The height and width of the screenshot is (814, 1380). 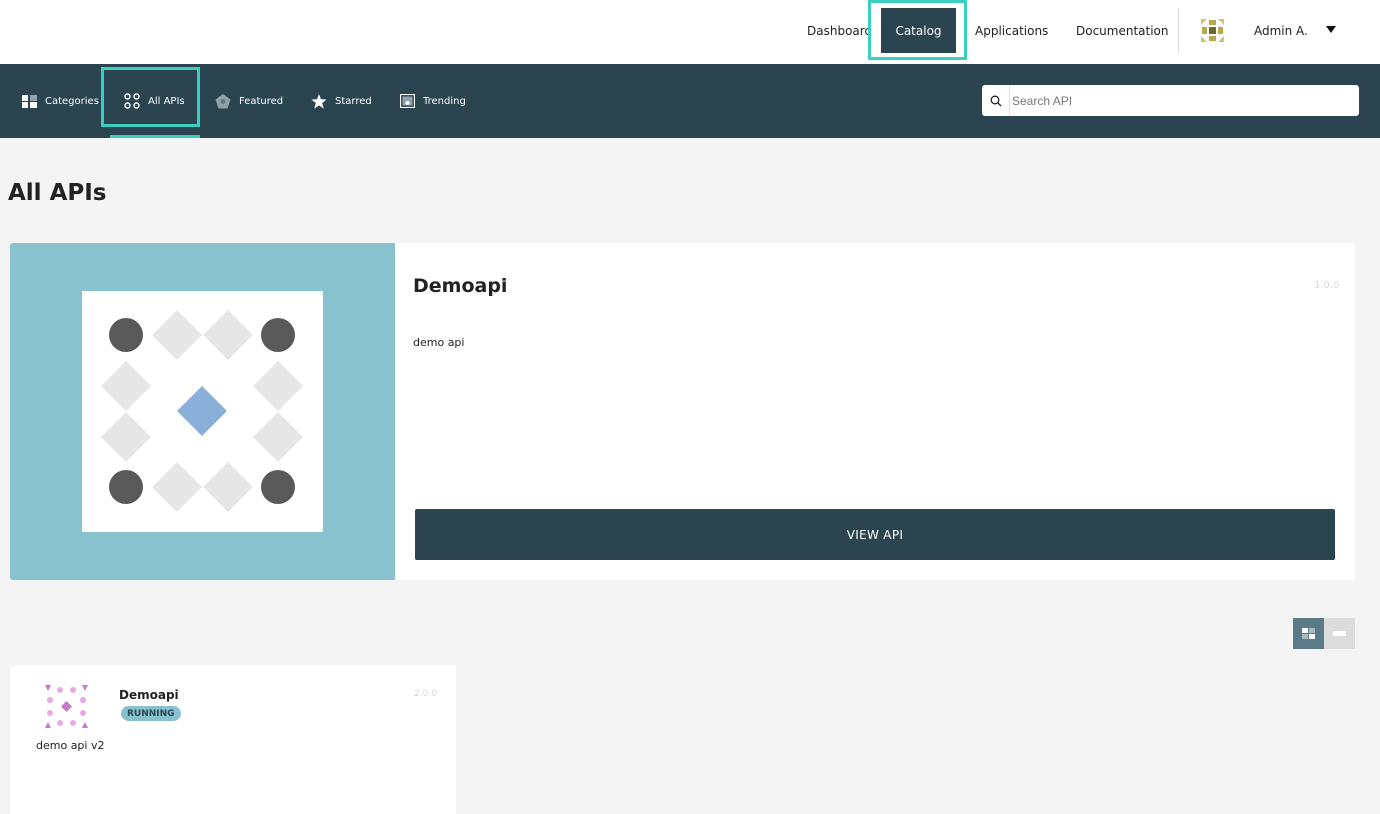 I want to click on tab-featured: Featured, so click(x=249, y=101).